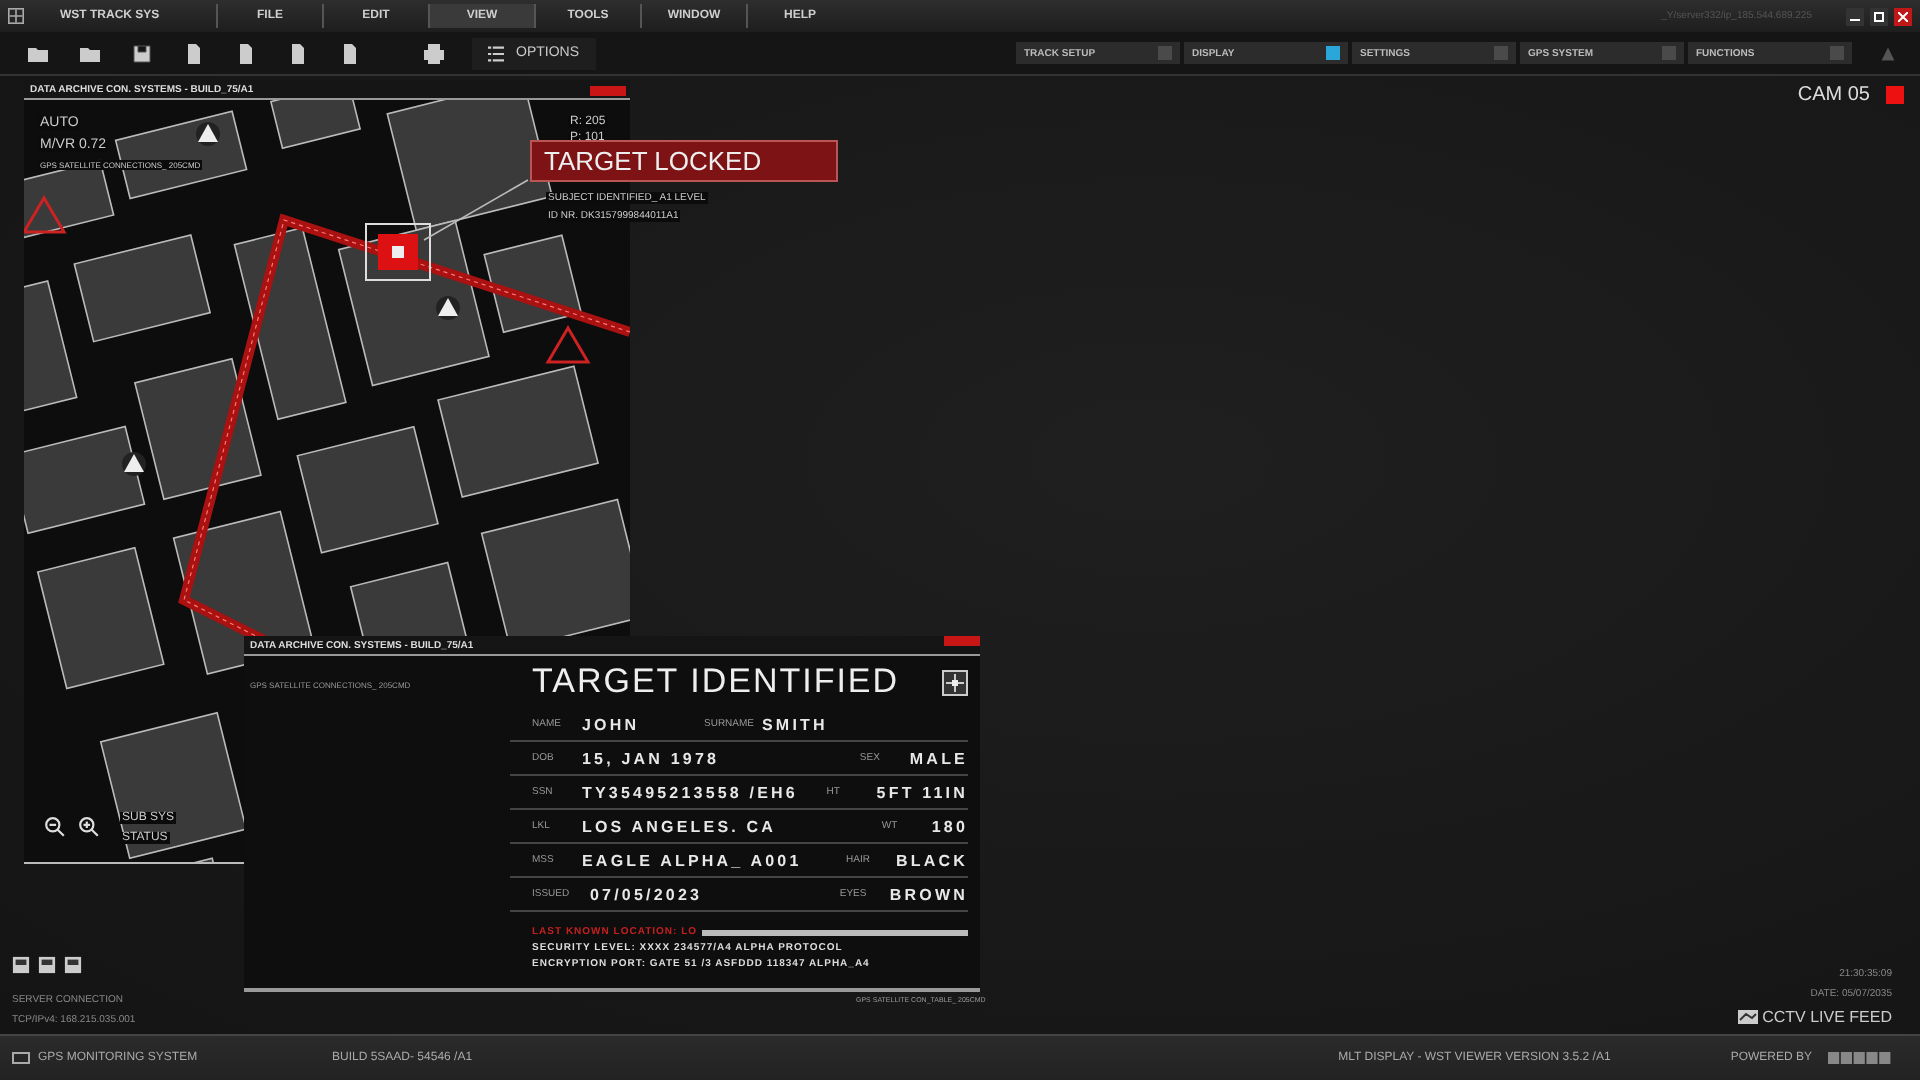 The height and width of the screenshot is (1080, 1920). I want to click on field-value: 180, so click(949, 826).